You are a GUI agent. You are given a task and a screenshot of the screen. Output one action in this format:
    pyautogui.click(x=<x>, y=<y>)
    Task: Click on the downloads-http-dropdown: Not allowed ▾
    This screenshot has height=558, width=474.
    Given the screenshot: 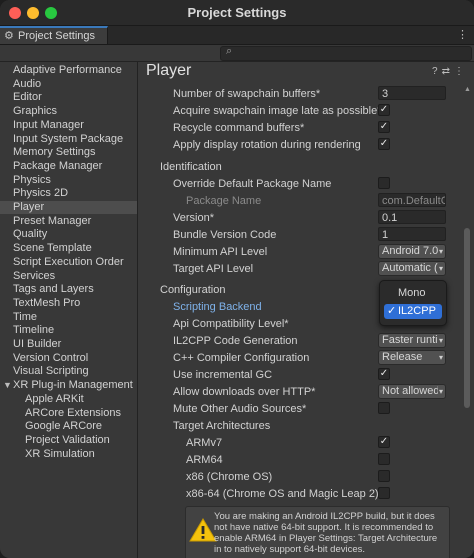 What is the action you would take?
    pyautogui.click(x=412, y=391)
    